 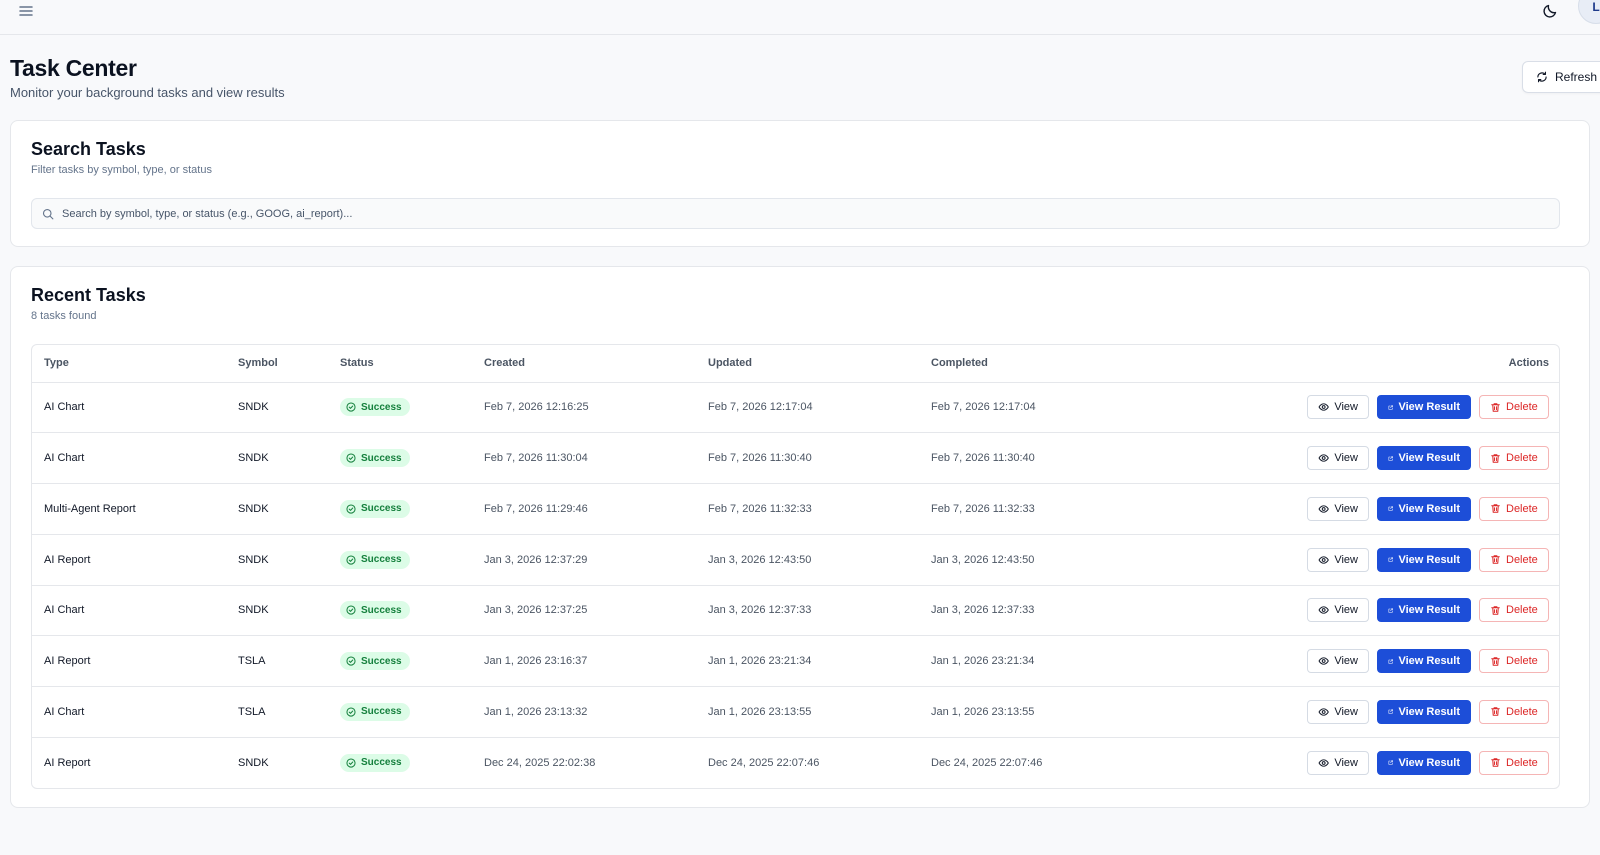 What do you see at coordinates (760, 559) in the screenshot?
I see `task-updated: Jan 3, 2026 12:43:50` at bounding box center [760, 559].